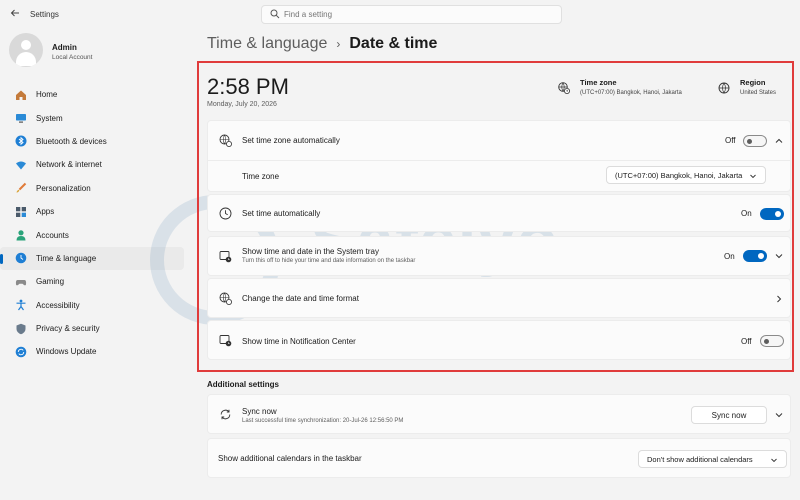 This screenshot has height=500, width=800. I want to click on avatar-head, so click(26, 45).